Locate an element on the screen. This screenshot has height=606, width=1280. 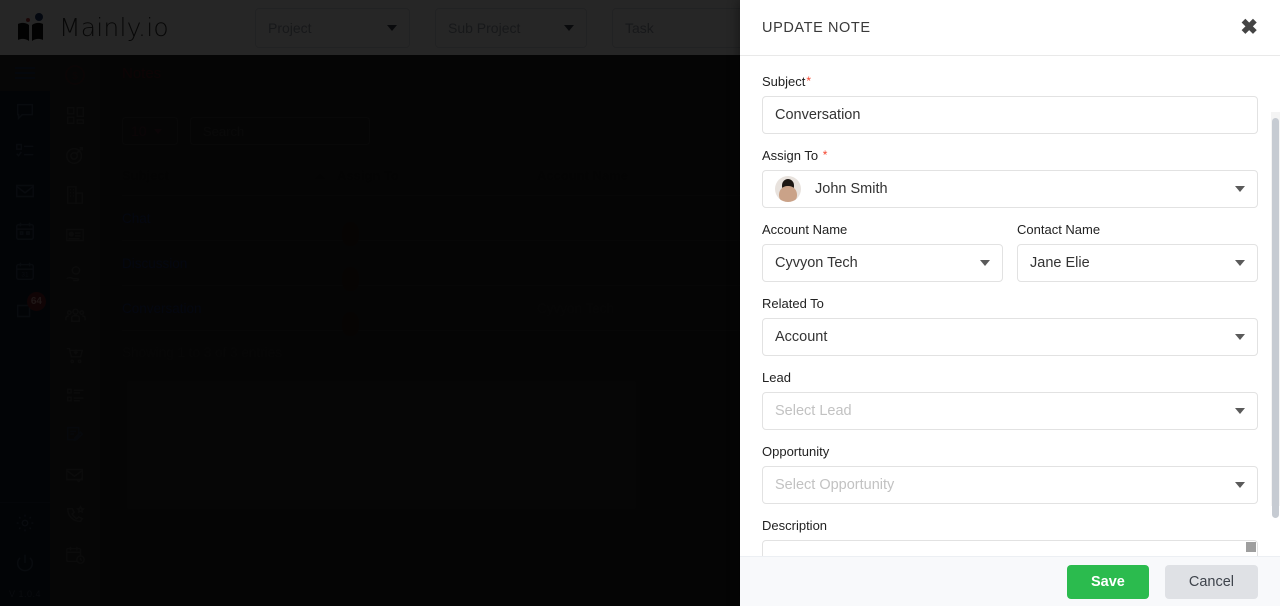
primary-sidebar: 31 64 V 1.0.4 is located at coordinates (25, 330).